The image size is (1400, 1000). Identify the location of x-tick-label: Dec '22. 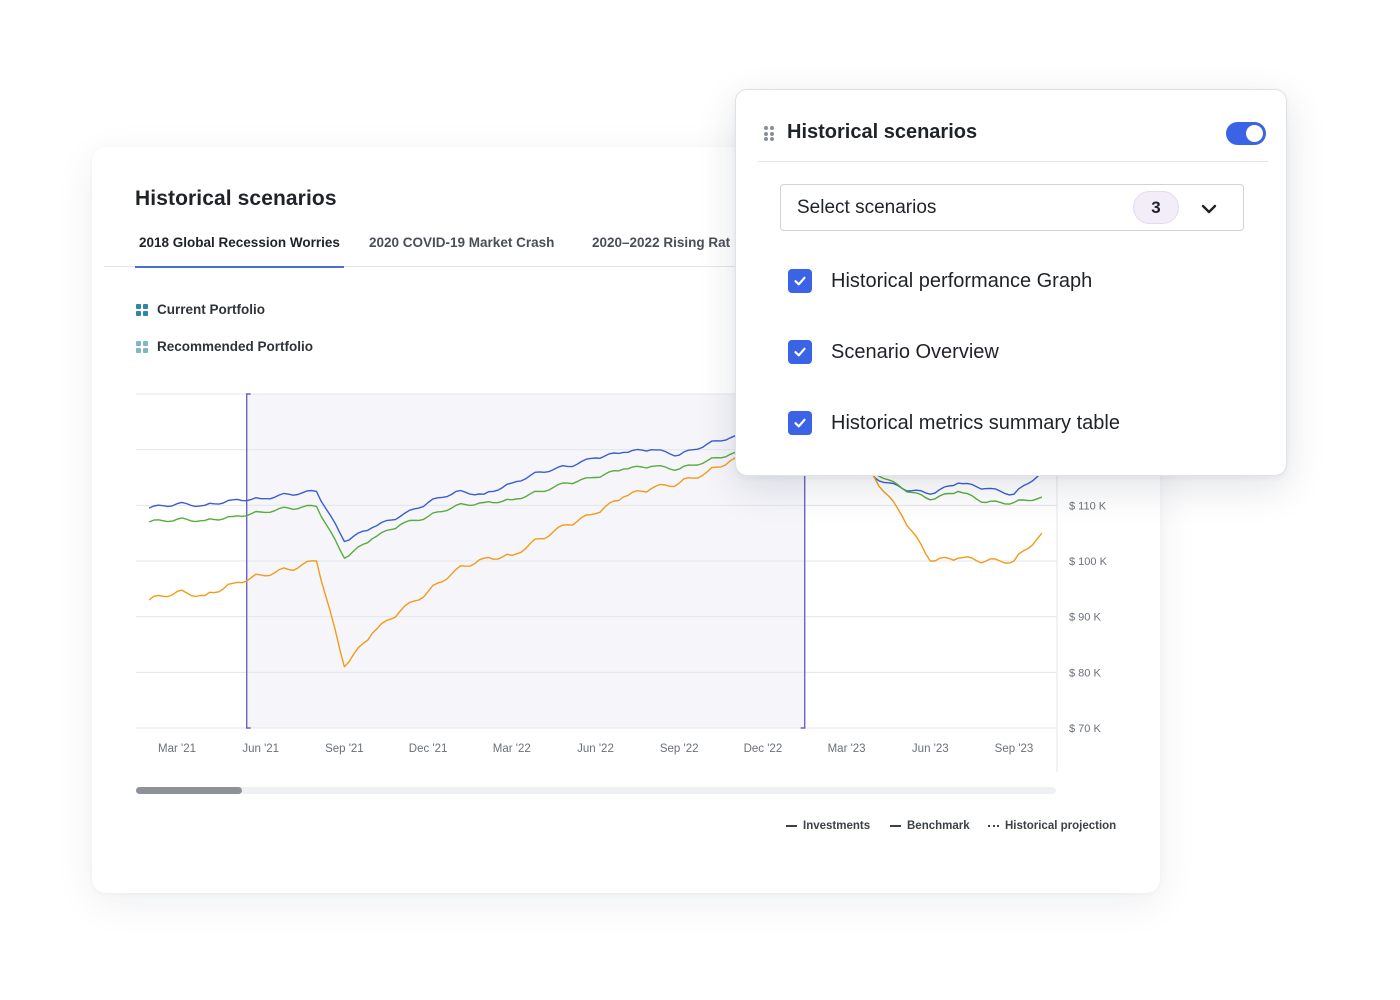
(763, 749).